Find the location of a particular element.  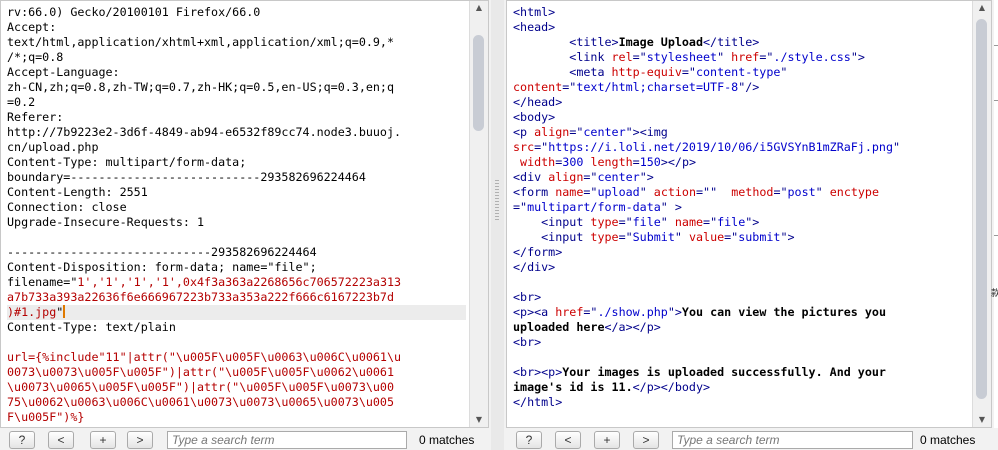

response-token: value is located at coordinates (706, 237).